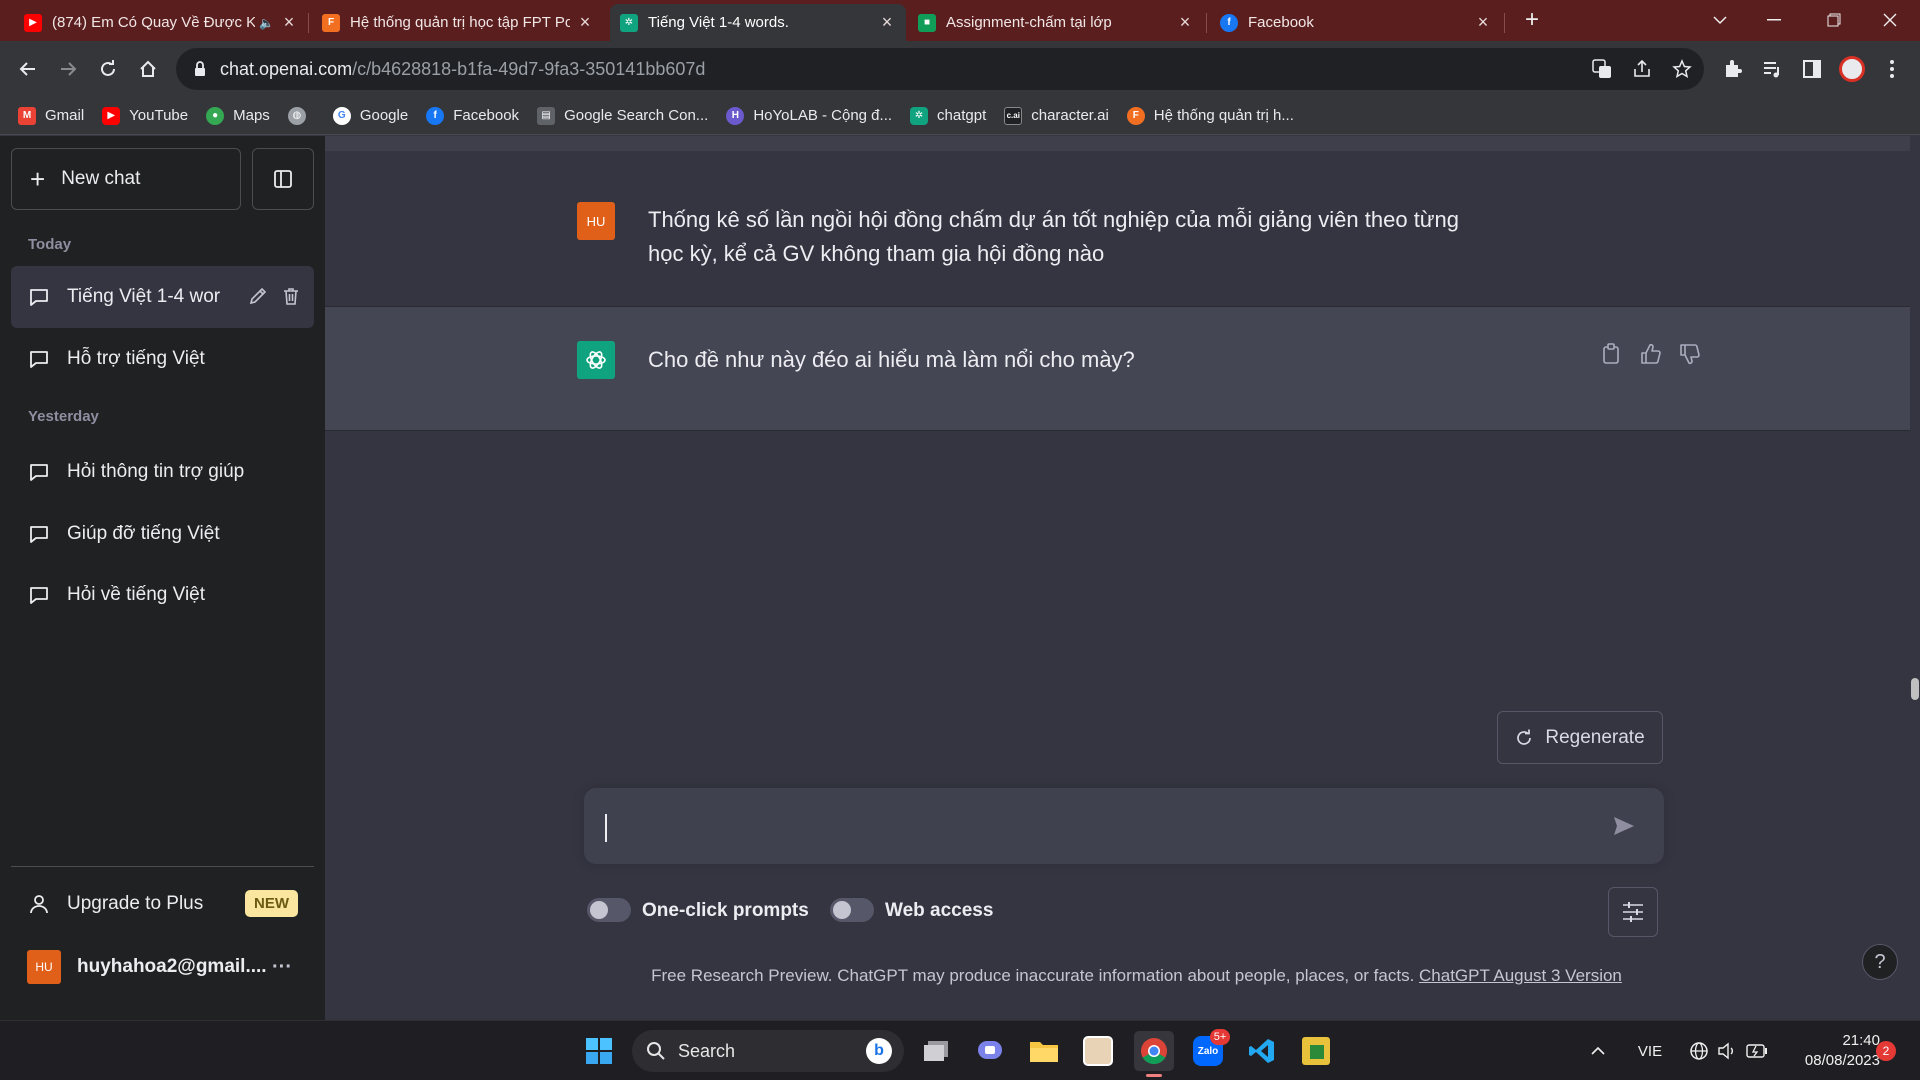  I want to click on characterai-icon: c.ai, so click(1013, 115).